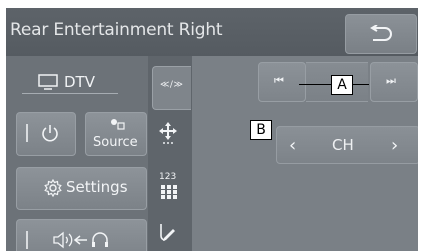 The image size is (424, 251). What do you see at coordinates (168, 133) in the screenshot?
I see `move-arrows-icon` at bounding box center [168, 133].